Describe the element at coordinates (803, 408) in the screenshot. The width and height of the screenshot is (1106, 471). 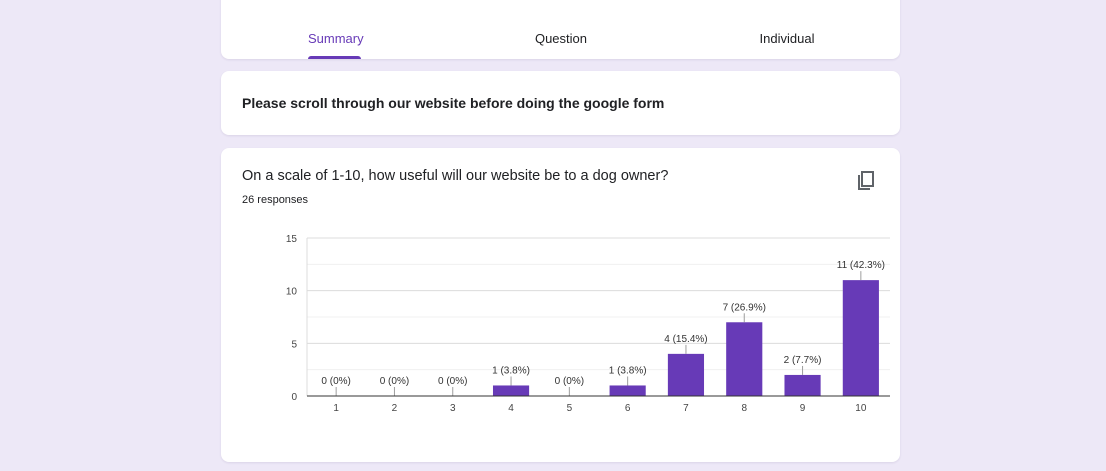
I see `x-tick-label: 9` at that location.